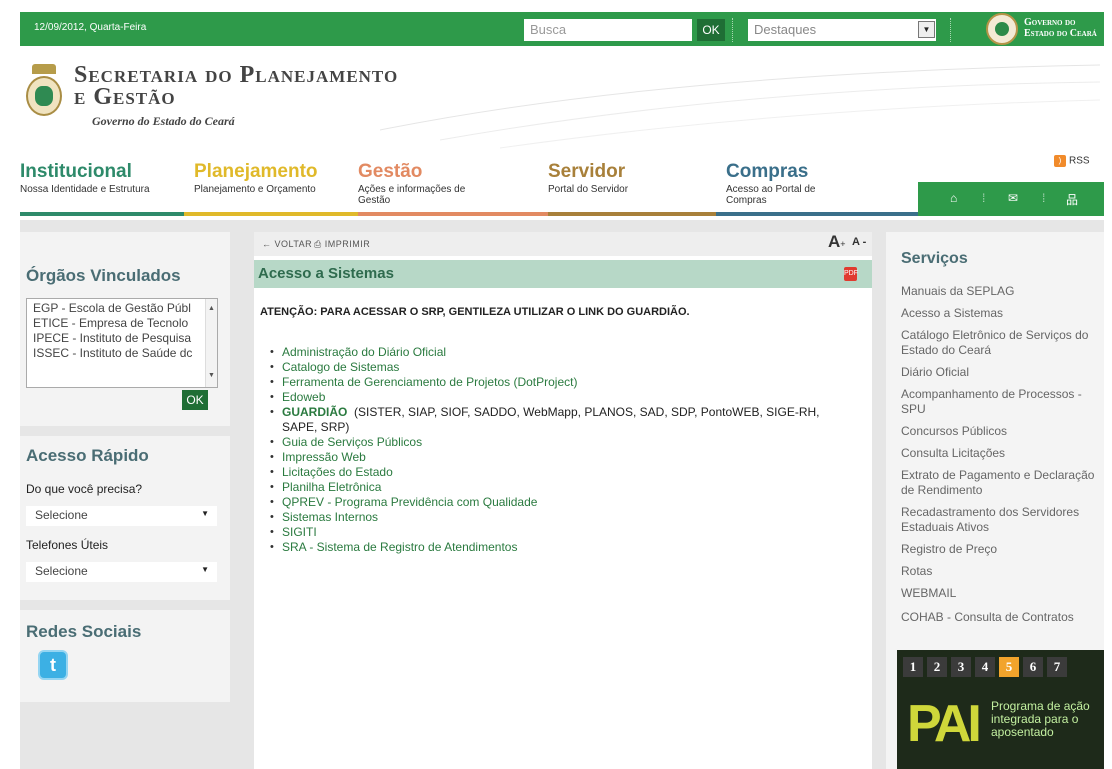 Image resolution: width=1112 pixels, height=769 pixels. I want to click on link-text: Impressão Web, so click(324, 457).